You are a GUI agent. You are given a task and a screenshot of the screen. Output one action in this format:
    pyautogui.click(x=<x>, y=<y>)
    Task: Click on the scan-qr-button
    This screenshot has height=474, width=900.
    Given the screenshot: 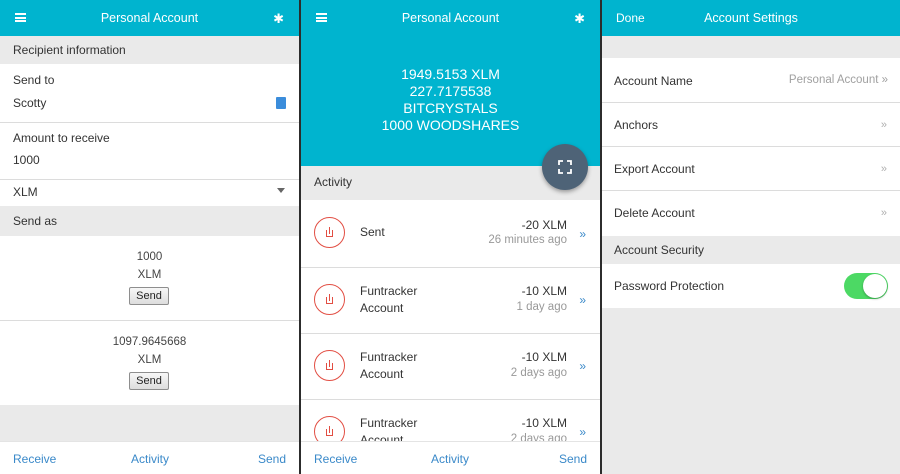 What is the action you would take?
    pyautogui.click(x=565, y=167)
    